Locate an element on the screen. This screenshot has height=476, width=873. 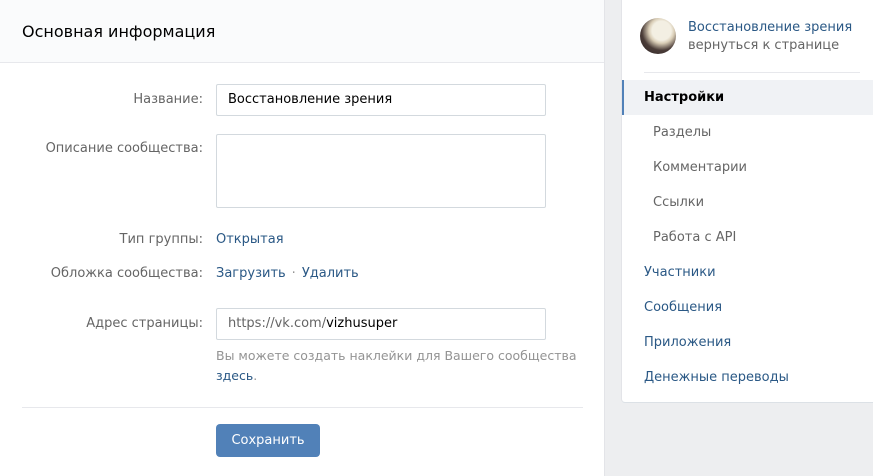
save-button: Сохранить is located at coordinates (268, 440).